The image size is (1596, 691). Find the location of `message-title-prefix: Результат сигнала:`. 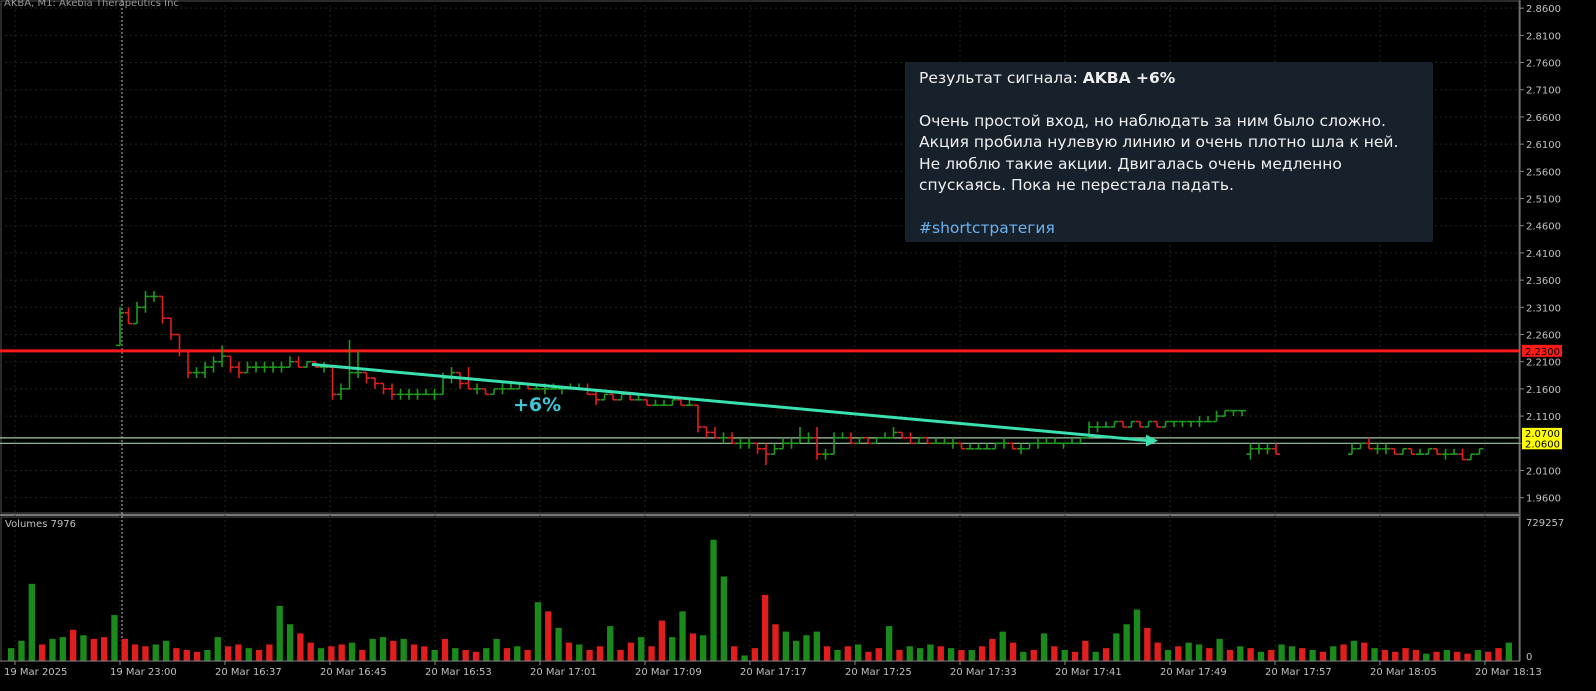

message-title-prefix: Результат сигнала: is located at coordinates (998, 78).